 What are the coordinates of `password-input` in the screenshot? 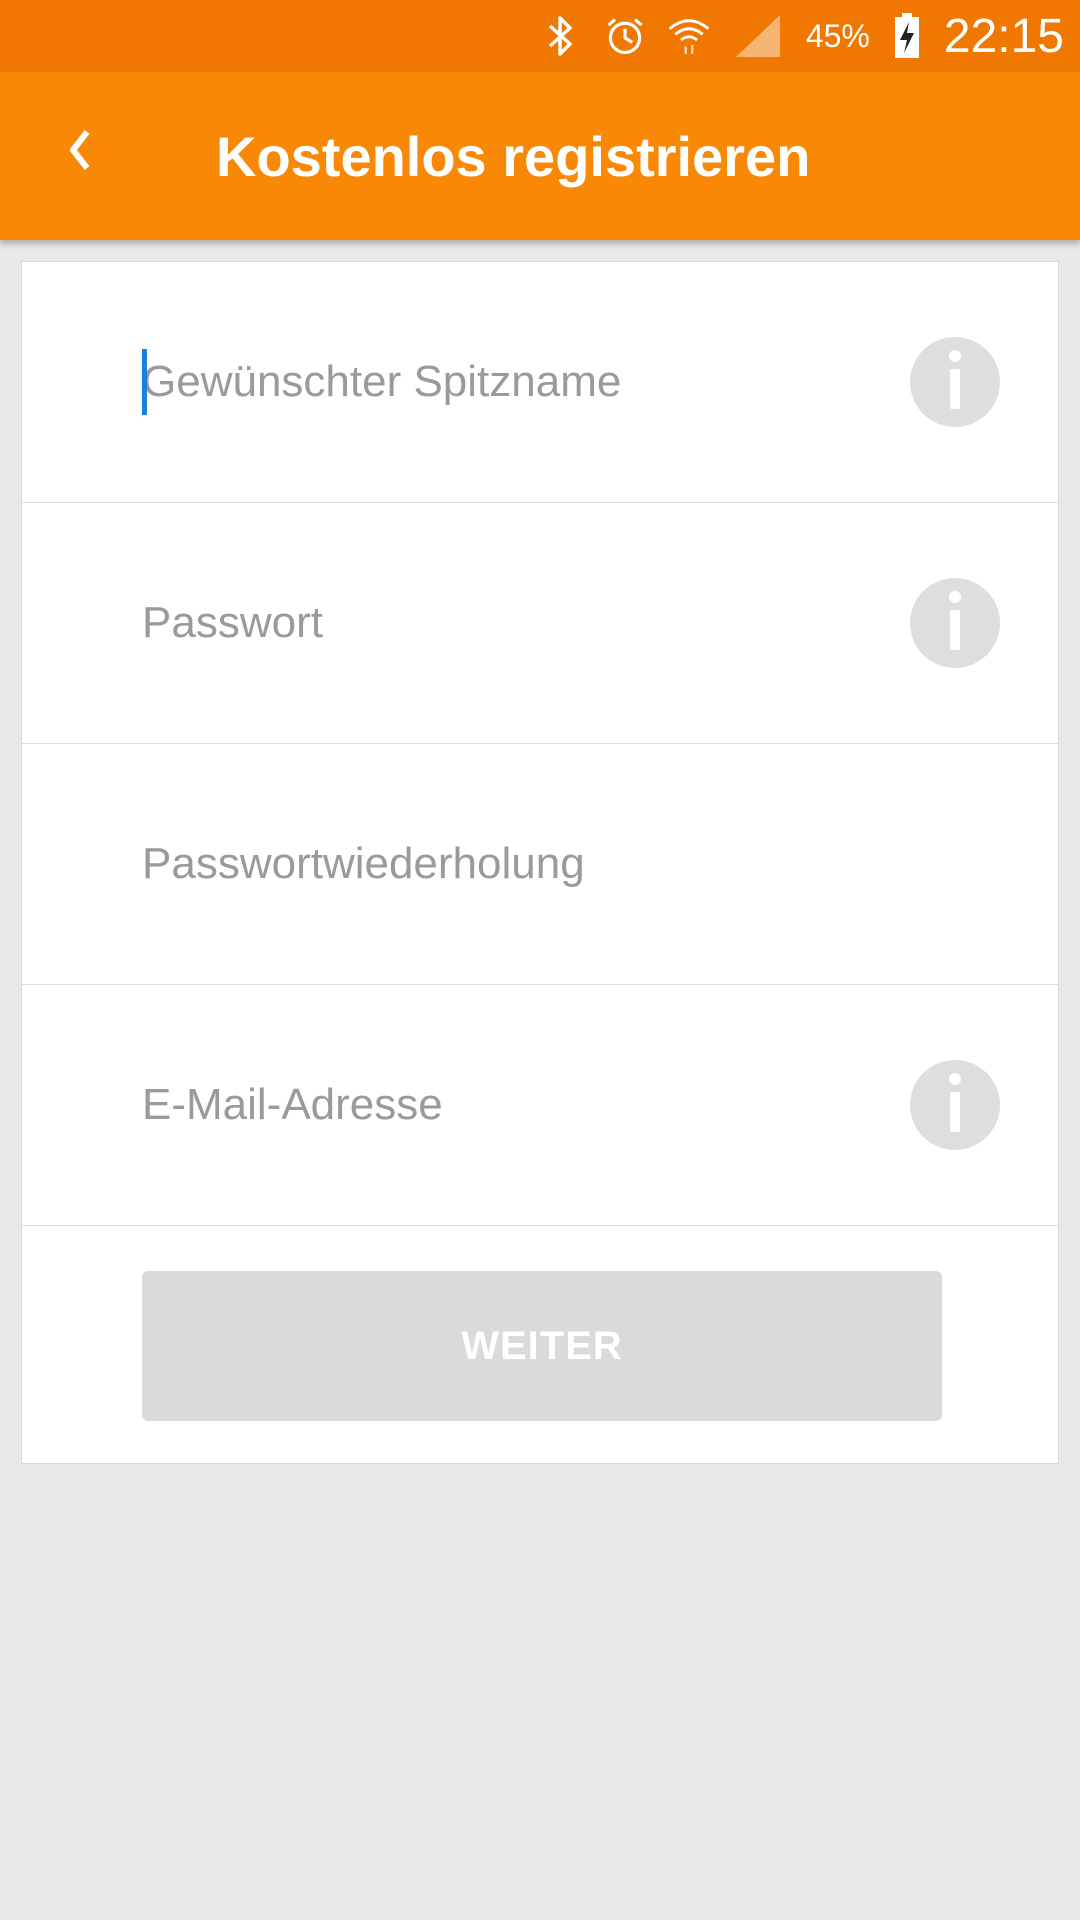 It's located at (522, 623).